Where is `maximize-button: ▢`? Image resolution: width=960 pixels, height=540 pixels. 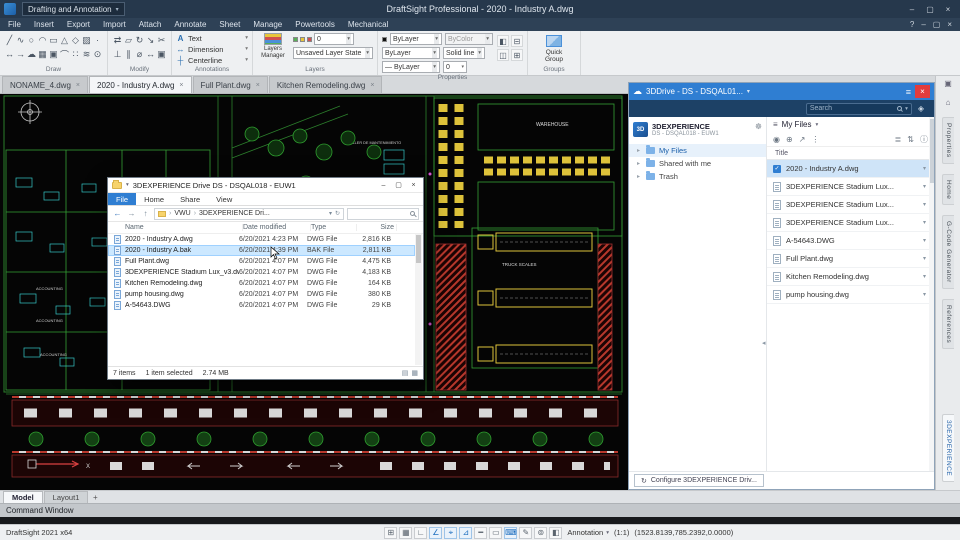 maximize-button: ▢ is located at coordinates (930, 9).